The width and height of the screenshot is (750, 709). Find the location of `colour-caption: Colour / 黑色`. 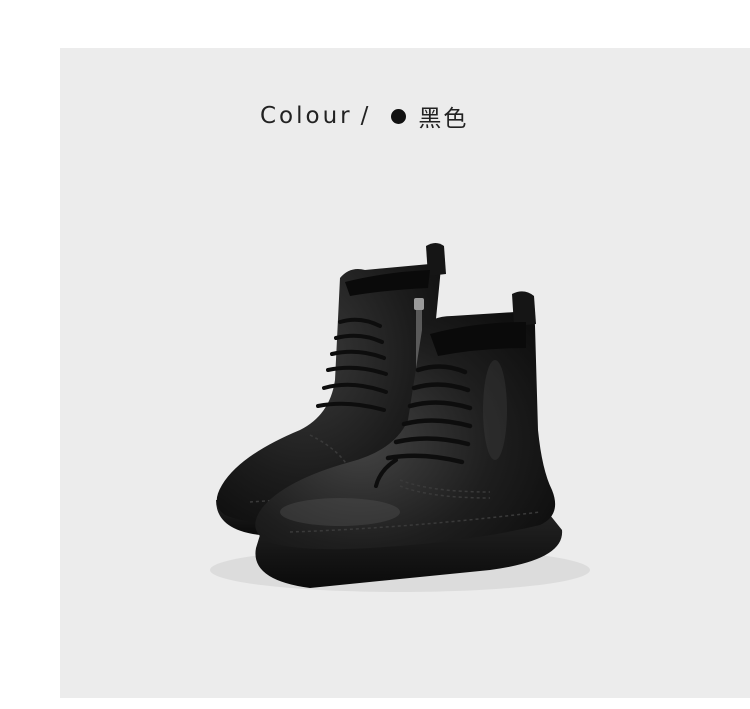

colour-caption: Colour / 黑色 is located at coordinates (364, 116).